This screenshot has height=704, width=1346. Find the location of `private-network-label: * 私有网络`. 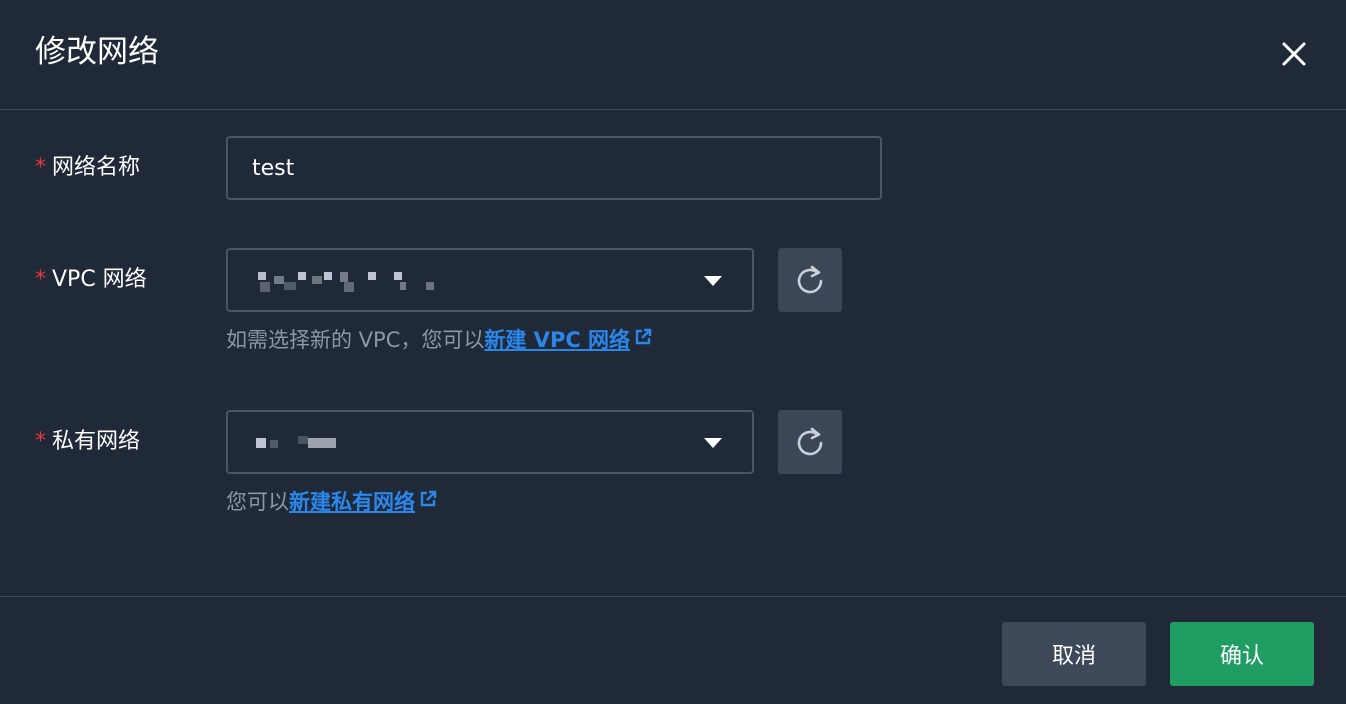

private-network-label: * 私有网络 is located at coordinates (87, 442).